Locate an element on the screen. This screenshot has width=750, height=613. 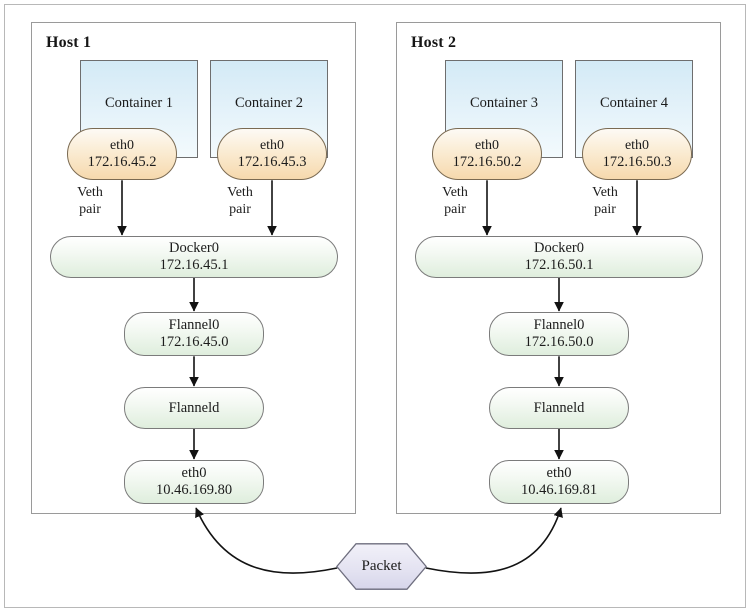
flannel0-ip: 172.16.50.0 is located at coordinates (559, 342).